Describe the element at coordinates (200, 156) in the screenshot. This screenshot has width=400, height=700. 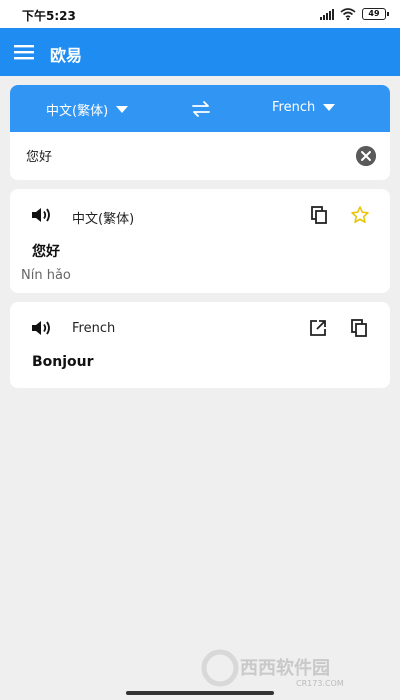
I see `input-row: 您好` at that location.